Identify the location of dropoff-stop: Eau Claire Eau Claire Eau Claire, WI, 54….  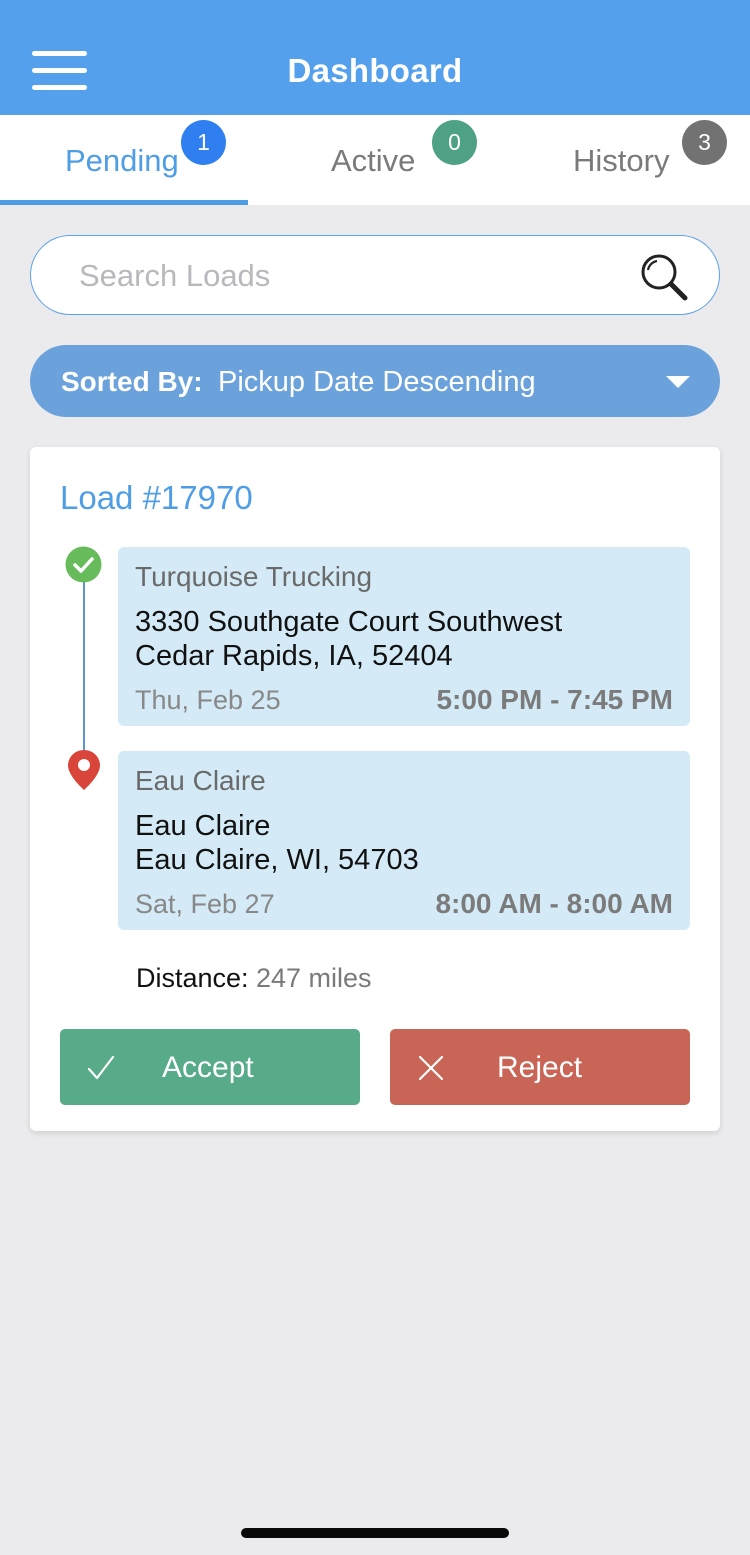
(404, 840).